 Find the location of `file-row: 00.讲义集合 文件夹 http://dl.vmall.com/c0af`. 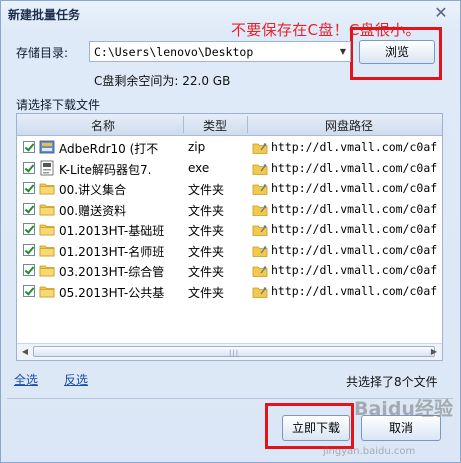

file-row: 00.讲义集合 文件夹 http://dl.vmall.com/c0af is located at coordinates (229, 188).